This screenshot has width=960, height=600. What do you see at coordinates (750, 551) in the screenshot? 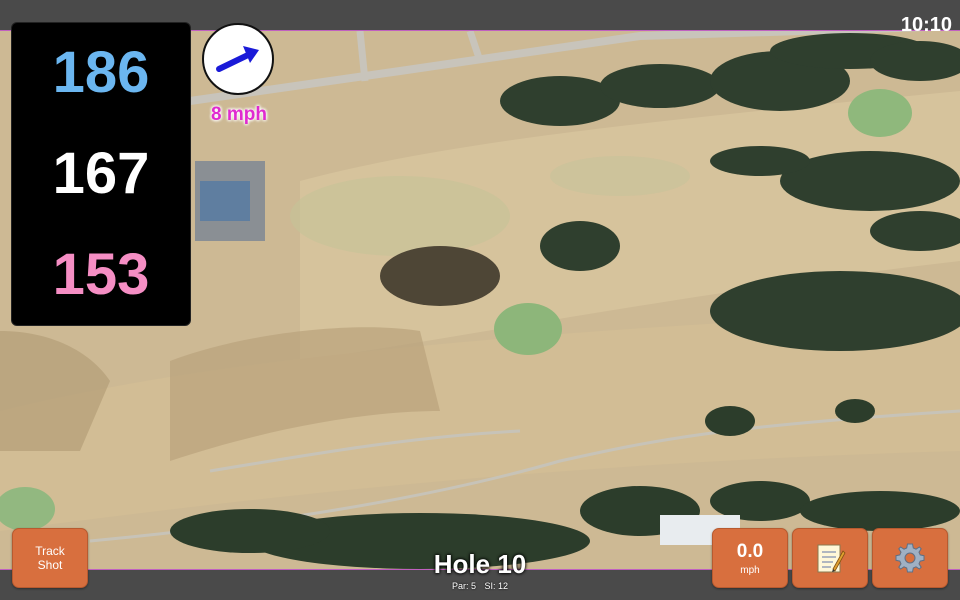
I see `speed-value: 0.0` at bounding box center [750, 551].